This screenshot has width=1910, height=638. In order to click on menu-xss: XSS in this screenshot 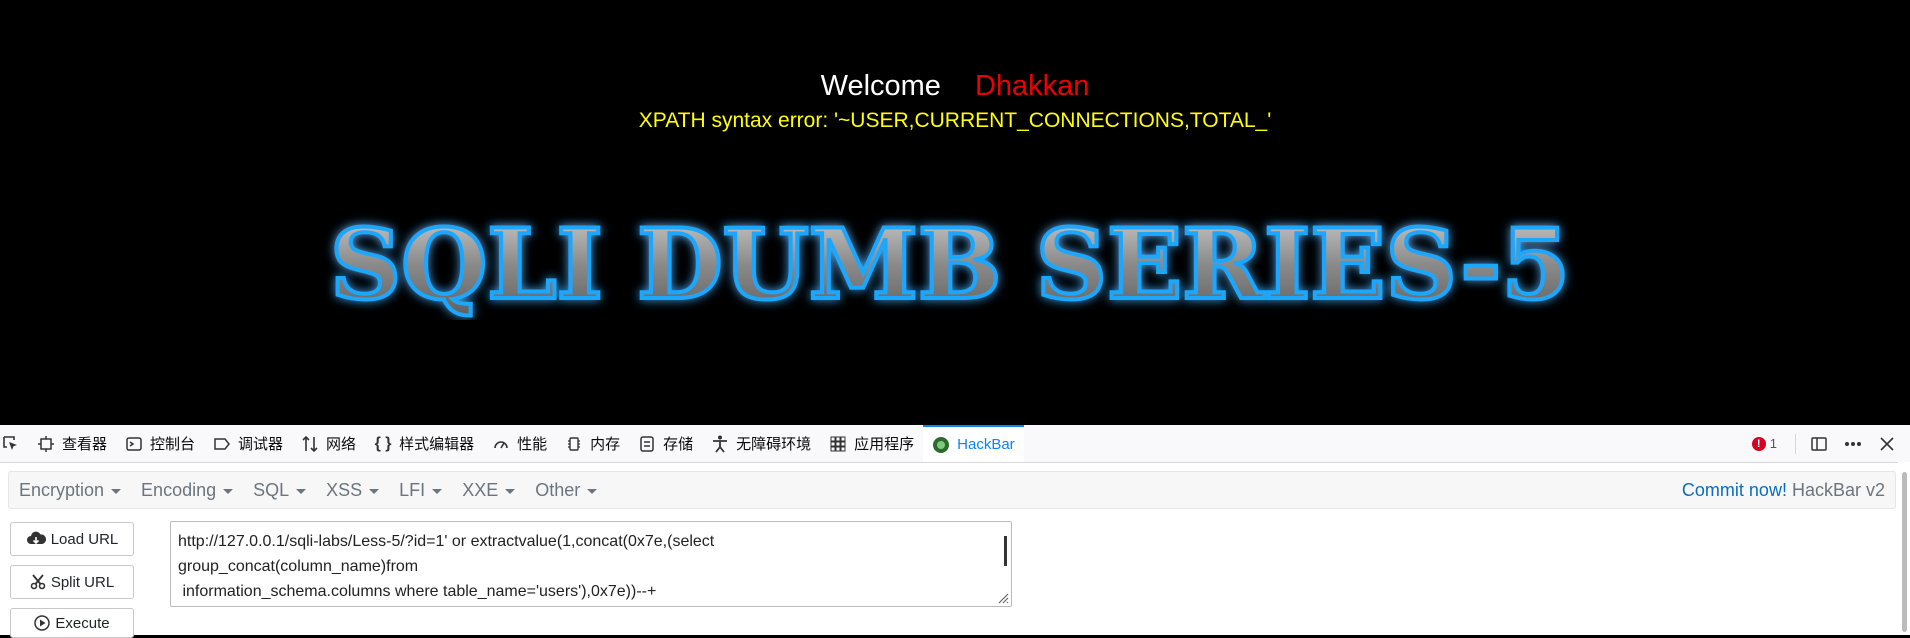, I will do `click(352, 490)`.